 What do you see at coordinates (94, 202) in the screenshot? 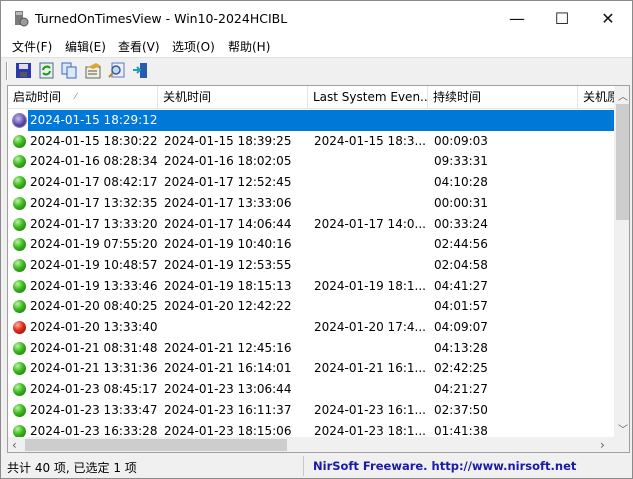
I see `cell-start: 2024-01-17 13:32:35` at bounding box center [94, 202].